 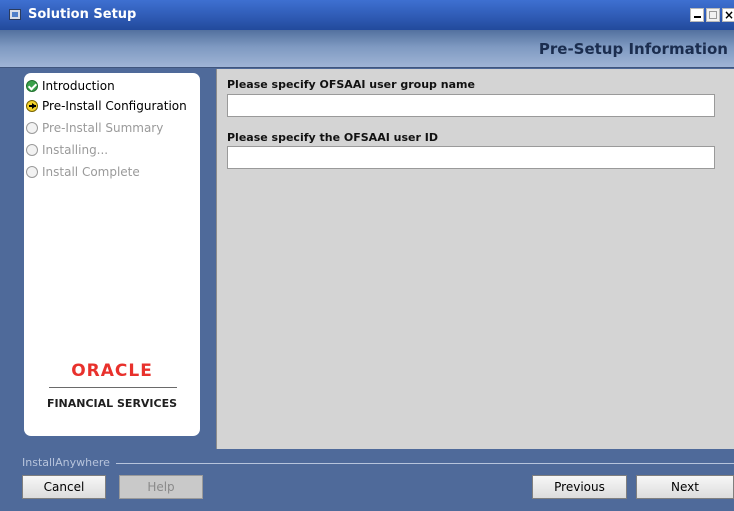 I want to click on step-pre-install-configuration: Pre-Install Configuration, so click(x=106, y=106).